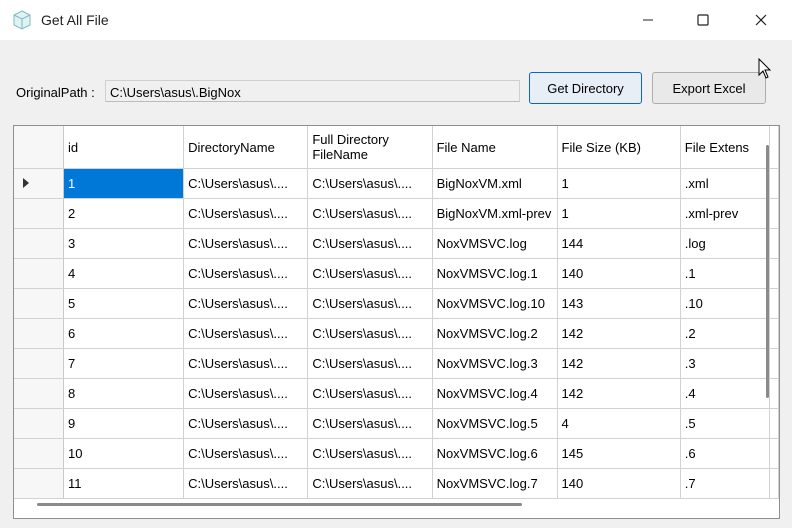  What do you see at coordinates (124, 333) in the screenshot?
I see `table-cell: 6` at bounding box center [124, 333].